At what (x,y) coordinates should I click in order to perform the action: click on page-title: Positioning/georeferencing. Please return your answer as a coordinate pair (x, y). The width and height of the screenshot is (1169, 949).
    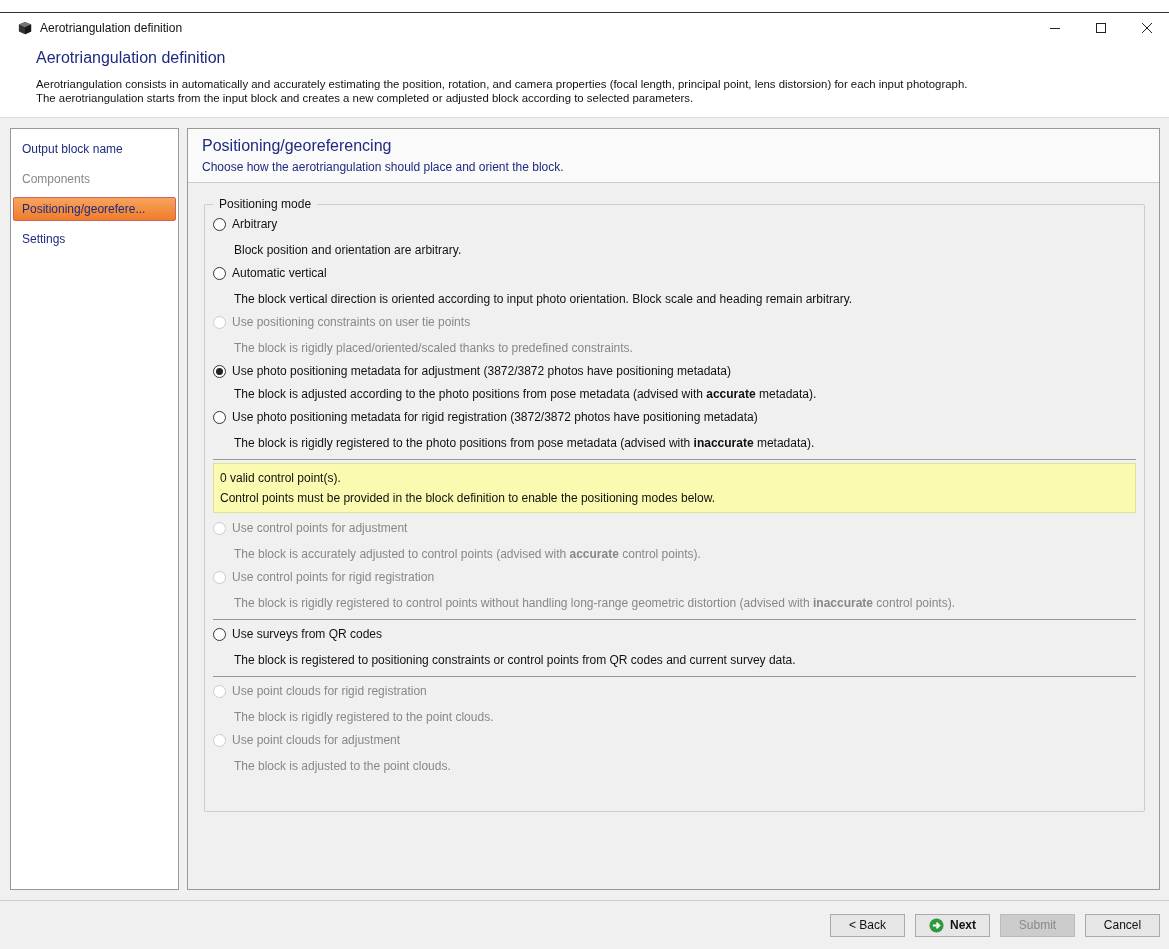
    Looking at the image, I should click on (297, 146).